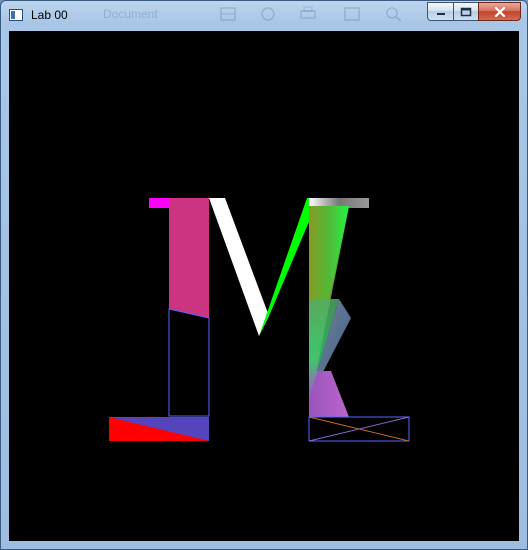 The width and height of the screenshot is (528, 550). Describe the element at coordinates (352, 14) in the screenshot. I see `background-window-icon` at that location.